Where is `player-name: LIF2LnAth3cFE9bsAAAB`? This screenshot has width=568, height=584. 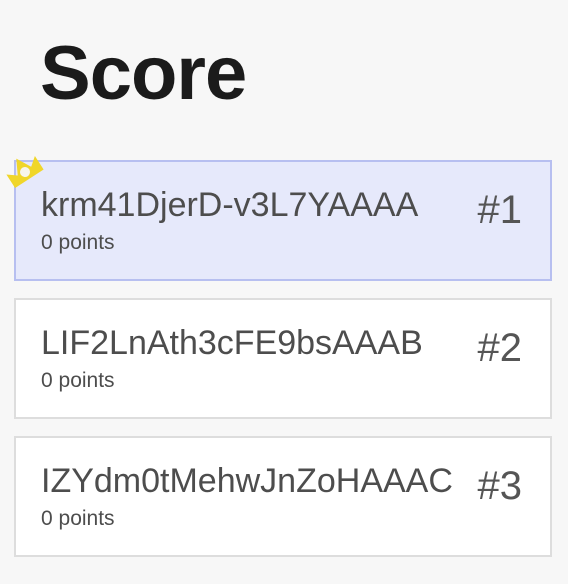 player-name: LIF2LnAth3cFE9bsAAAB is located at coordinates (232, 343).